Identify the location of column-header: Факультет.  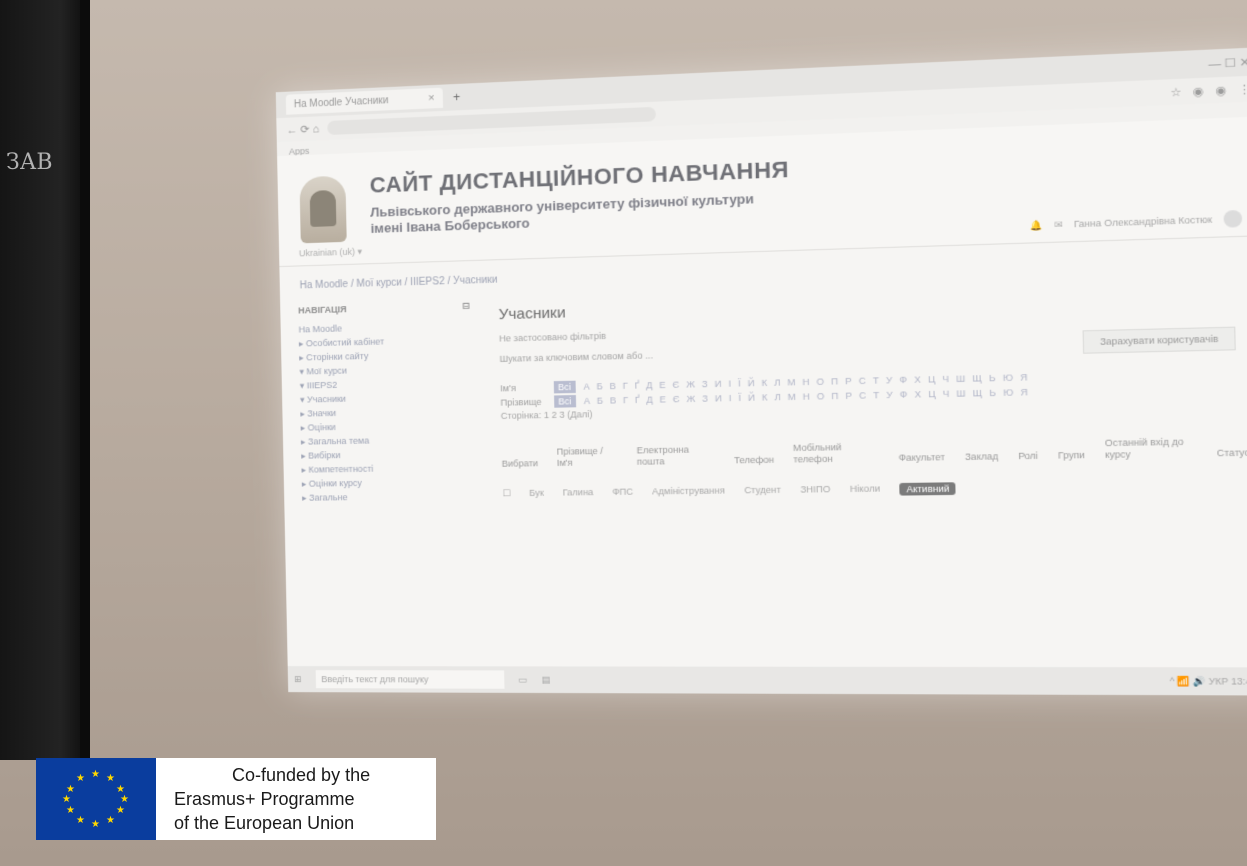
(921, 458).